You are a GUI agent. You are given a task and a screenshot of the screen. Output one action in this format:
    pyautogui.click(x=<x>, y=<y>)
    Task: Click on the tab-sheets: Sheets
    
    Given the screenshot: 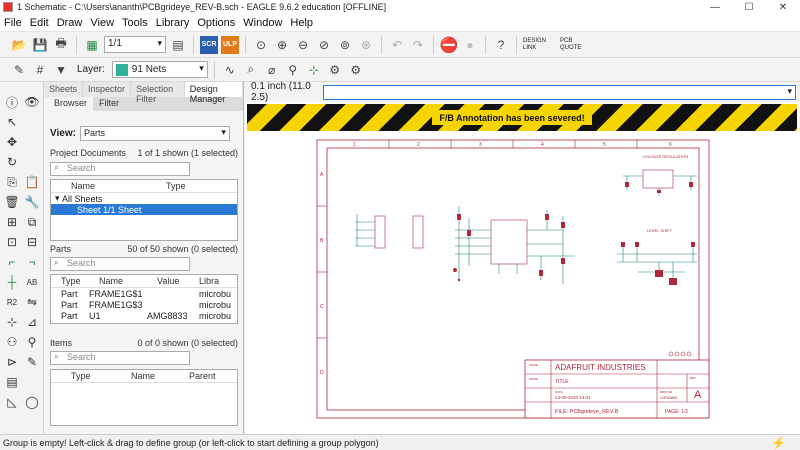 What is the action you would take?
    pyautogui.click(x=64, y=89)
    